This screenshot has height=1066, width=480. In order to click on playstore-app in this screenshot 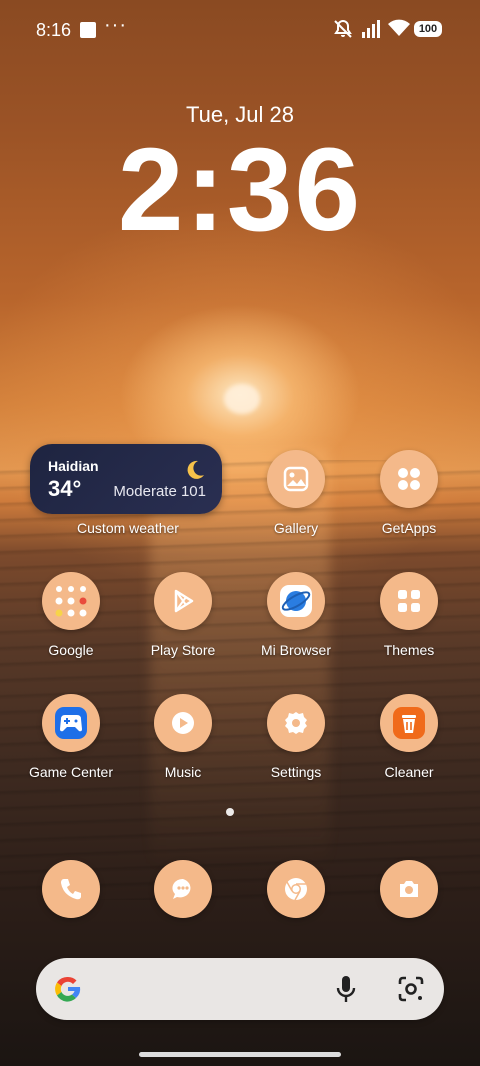, I will do `click(183, 601)`.